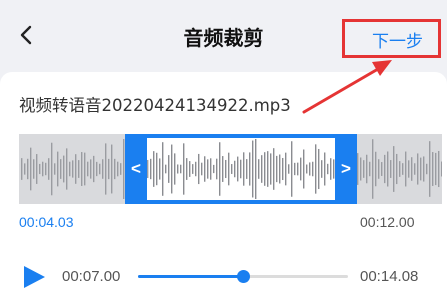 The image size is (447, 295). I want to click on trim-start-time: 00:04.03, so click(46, 222).